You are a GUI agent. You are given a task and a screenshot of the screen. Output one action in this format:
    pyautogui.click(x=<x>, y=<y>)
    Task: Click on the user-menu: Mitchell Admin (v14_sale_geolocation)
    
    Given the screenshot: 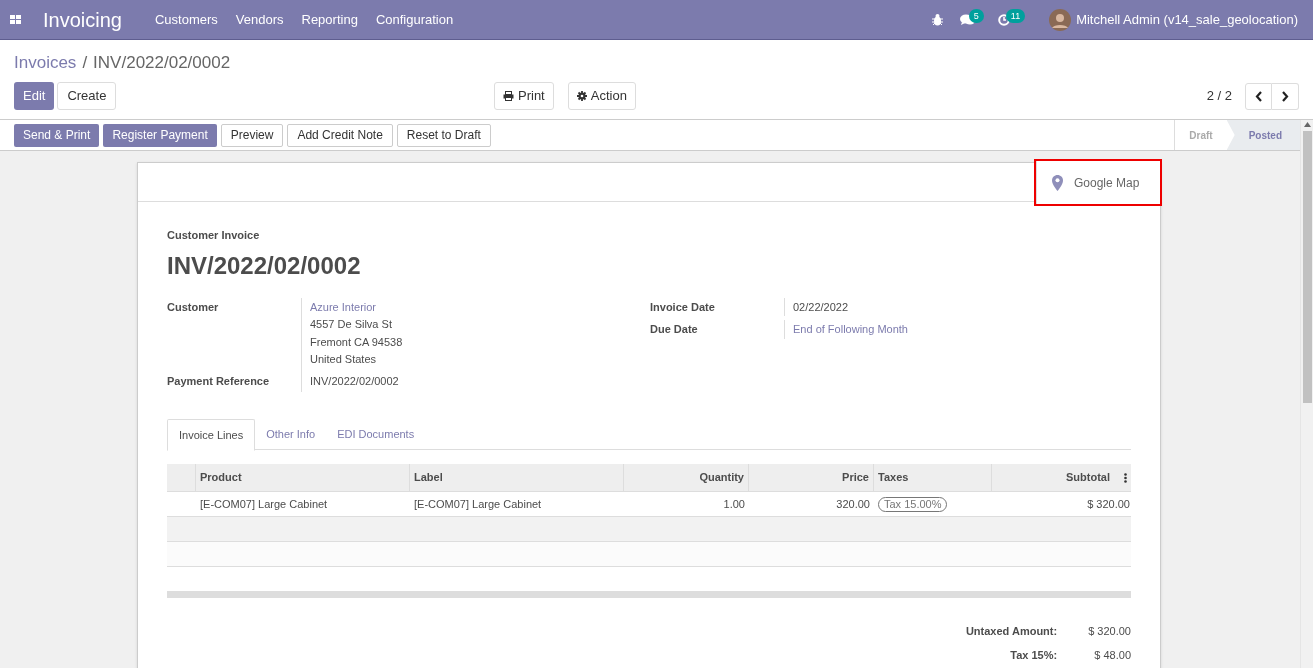 What is the action you would take?
    pyautogui.click(x=1173, y=19)
    